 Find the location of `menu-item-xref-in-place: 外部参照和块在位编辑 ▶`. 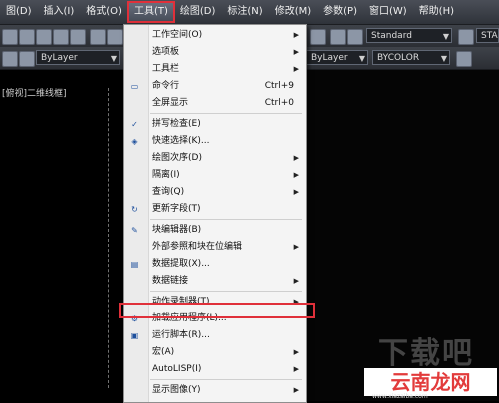

menu-item-xref-in-place: 外部参照和块在位编辑 ▶ is located at coordinates (215, 247).